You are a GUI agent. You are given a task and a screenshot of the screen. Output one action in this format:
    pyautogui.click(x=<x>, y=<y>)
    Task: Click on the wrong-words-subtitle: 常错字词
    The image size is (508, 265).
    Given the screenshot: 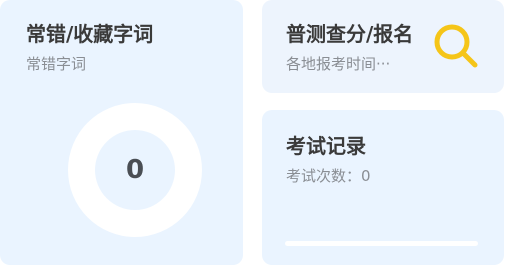 What is the action you would take?
    pyautogui.click(x=56, y=64)
    